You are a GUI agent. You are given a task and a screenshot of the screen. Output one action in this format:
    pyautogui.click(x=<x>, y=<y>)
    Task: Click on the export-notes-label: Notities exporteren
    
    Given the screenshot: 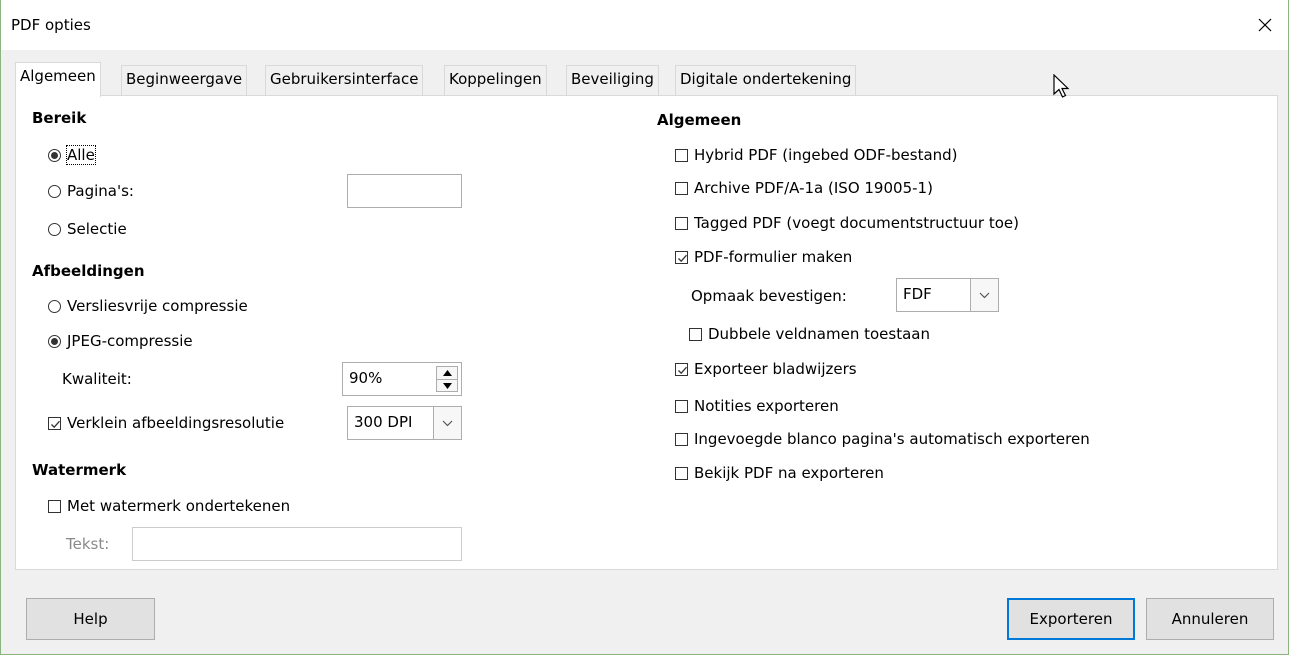 What is the action you would take?
    pyautogui.click(x=766, y=406)
    